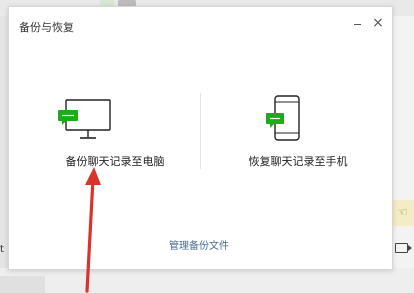 The width and height of the screenshot is (414, 293). What do you see at coordinates (199, 244) in the screenshot?
I see `manage-backup-files-link: 管理备份文件` at bounding box center [199, 244].